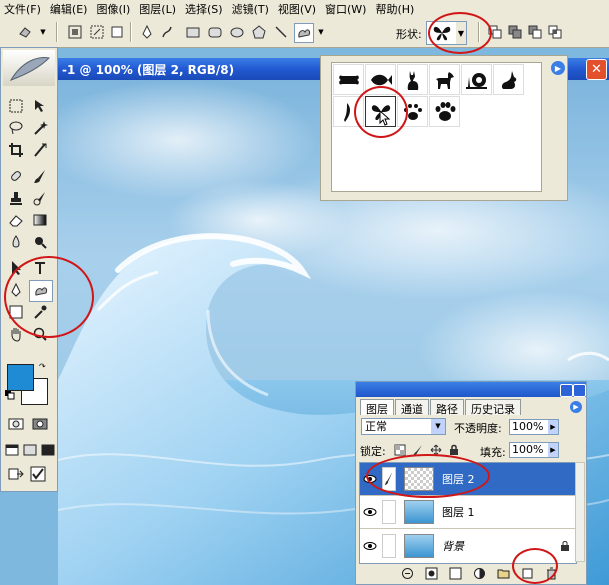  What do you see at coordinates (23, 9) in the screenshot?
I see `menu-file: 文件(F)` at bounding box center [23, 9].